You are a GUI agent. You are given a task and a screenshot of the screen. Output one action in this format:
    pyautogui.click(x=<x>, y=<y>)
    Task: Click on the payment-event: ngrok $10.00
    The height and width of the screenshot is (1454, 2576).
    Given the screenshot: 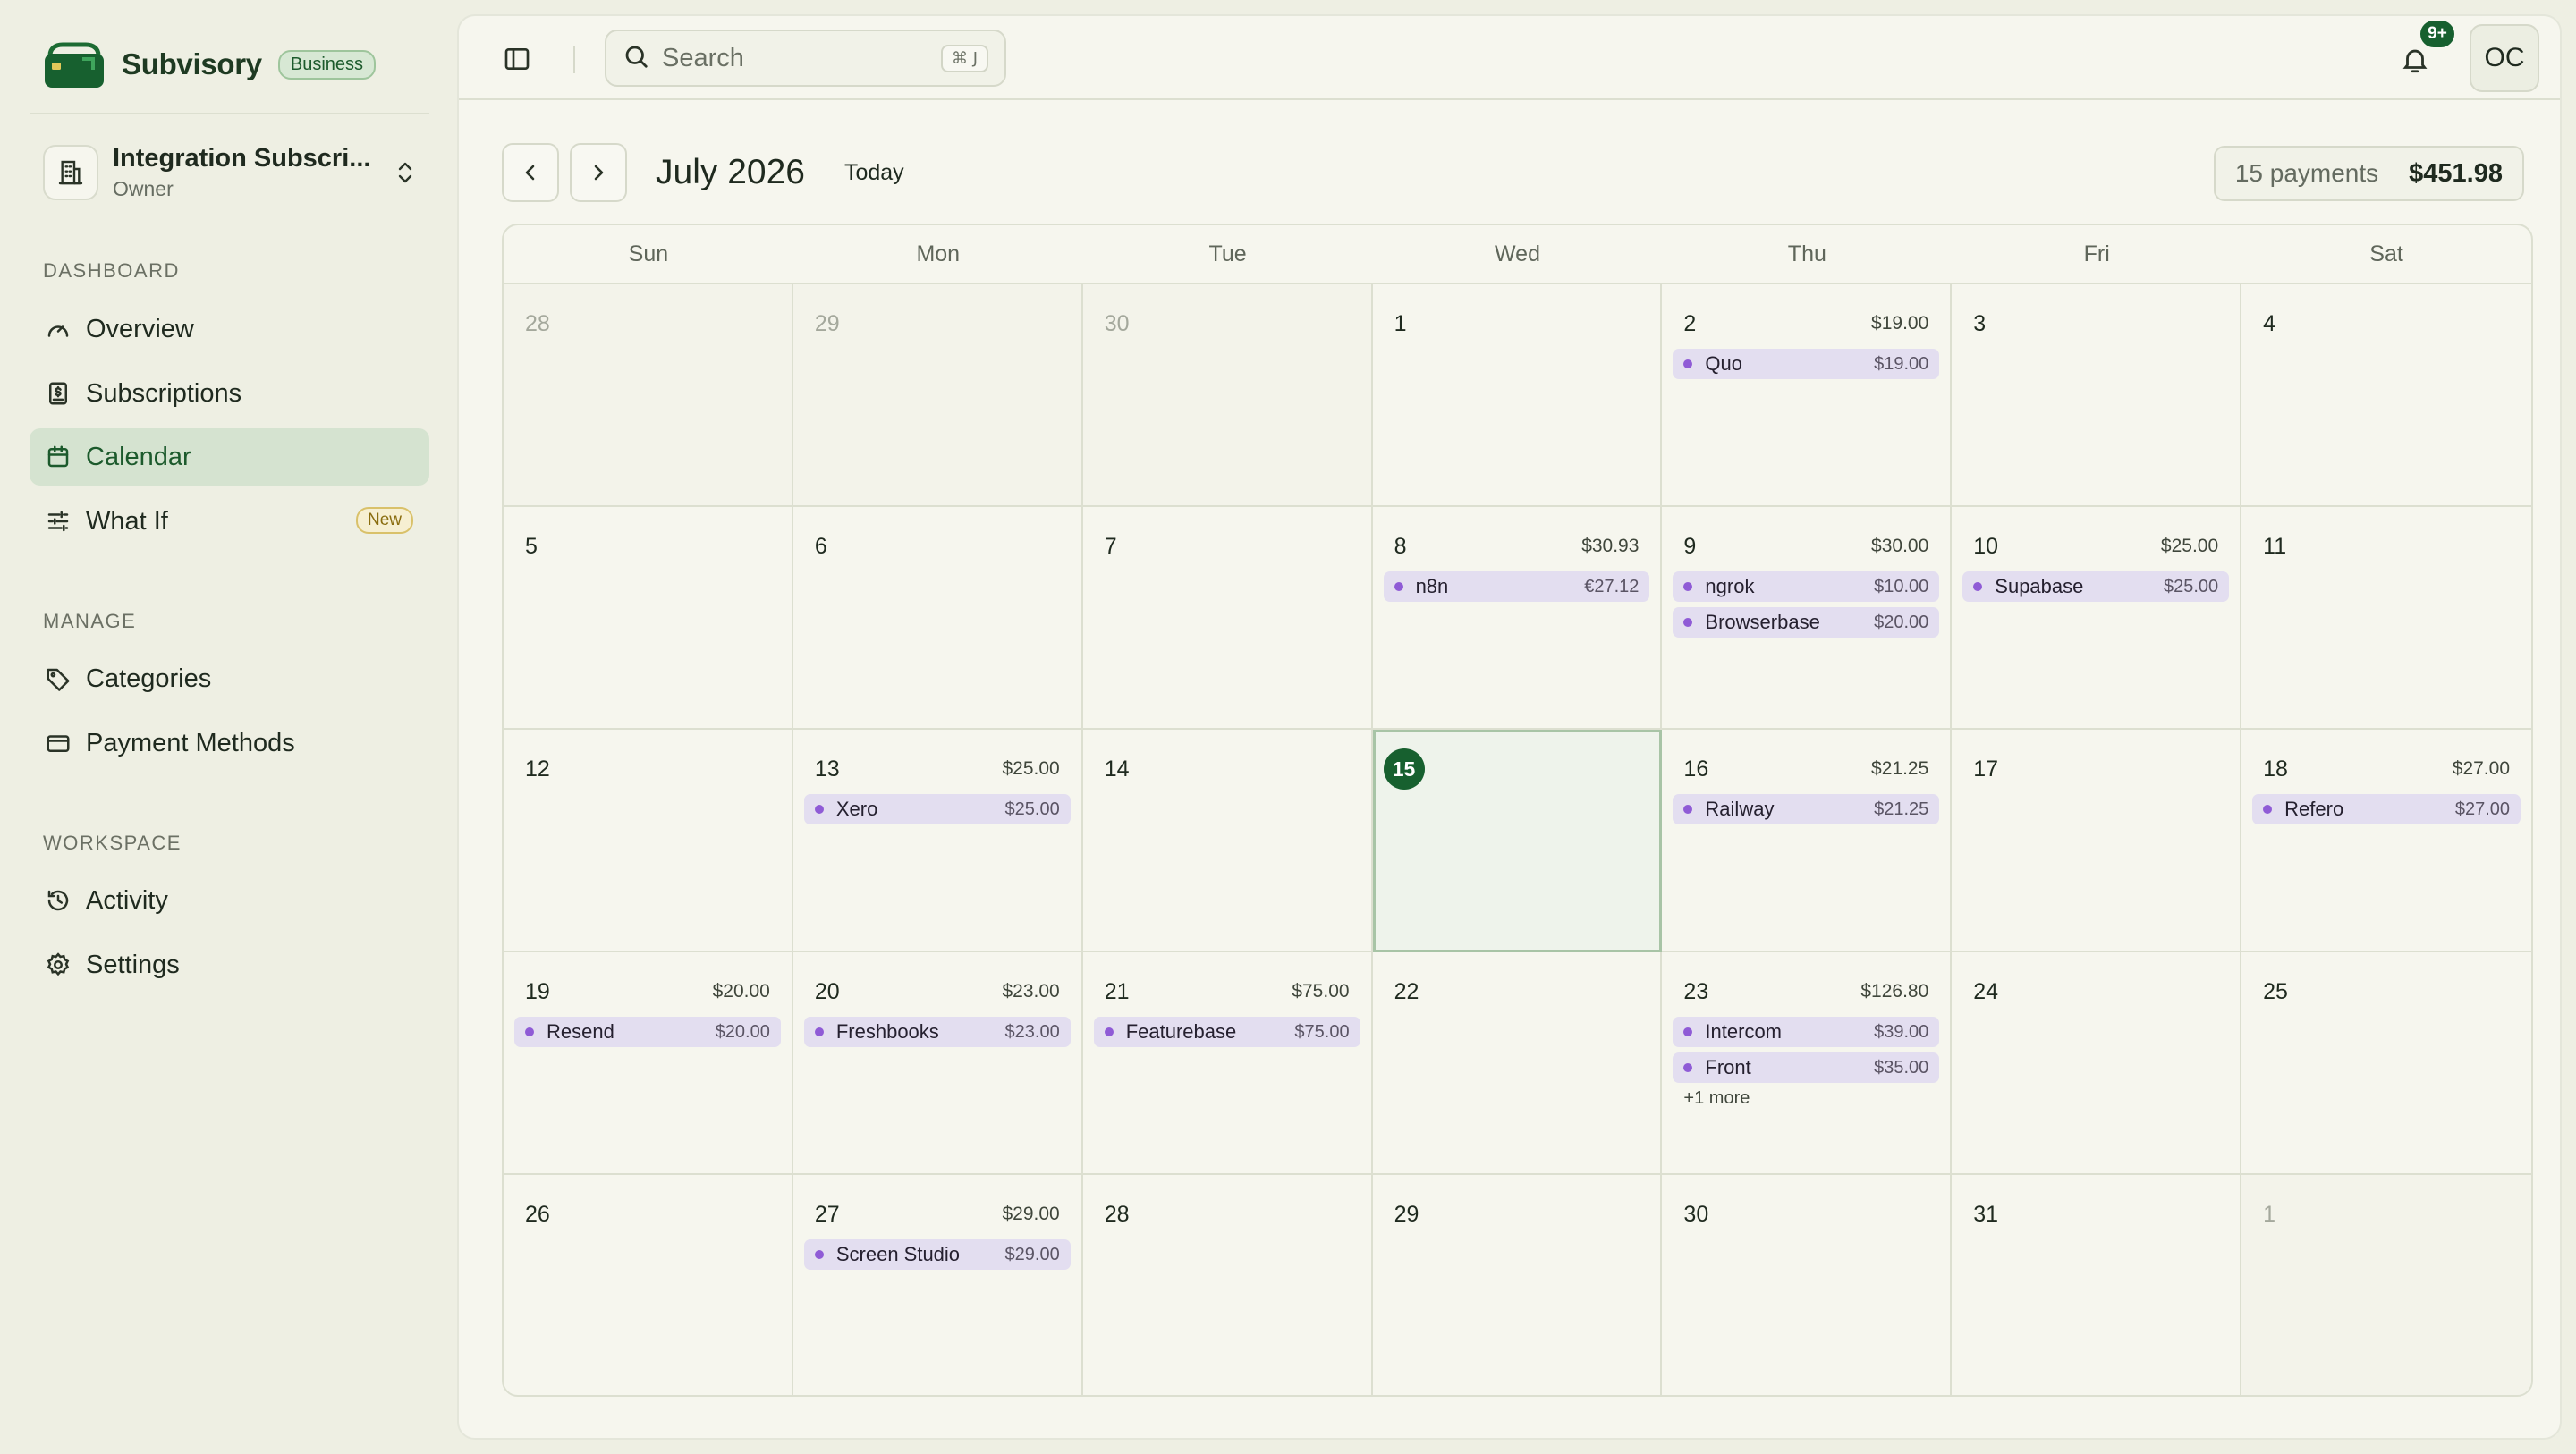 What is the action you would take?
    pyautogui.click(x=1806, y=586)
    